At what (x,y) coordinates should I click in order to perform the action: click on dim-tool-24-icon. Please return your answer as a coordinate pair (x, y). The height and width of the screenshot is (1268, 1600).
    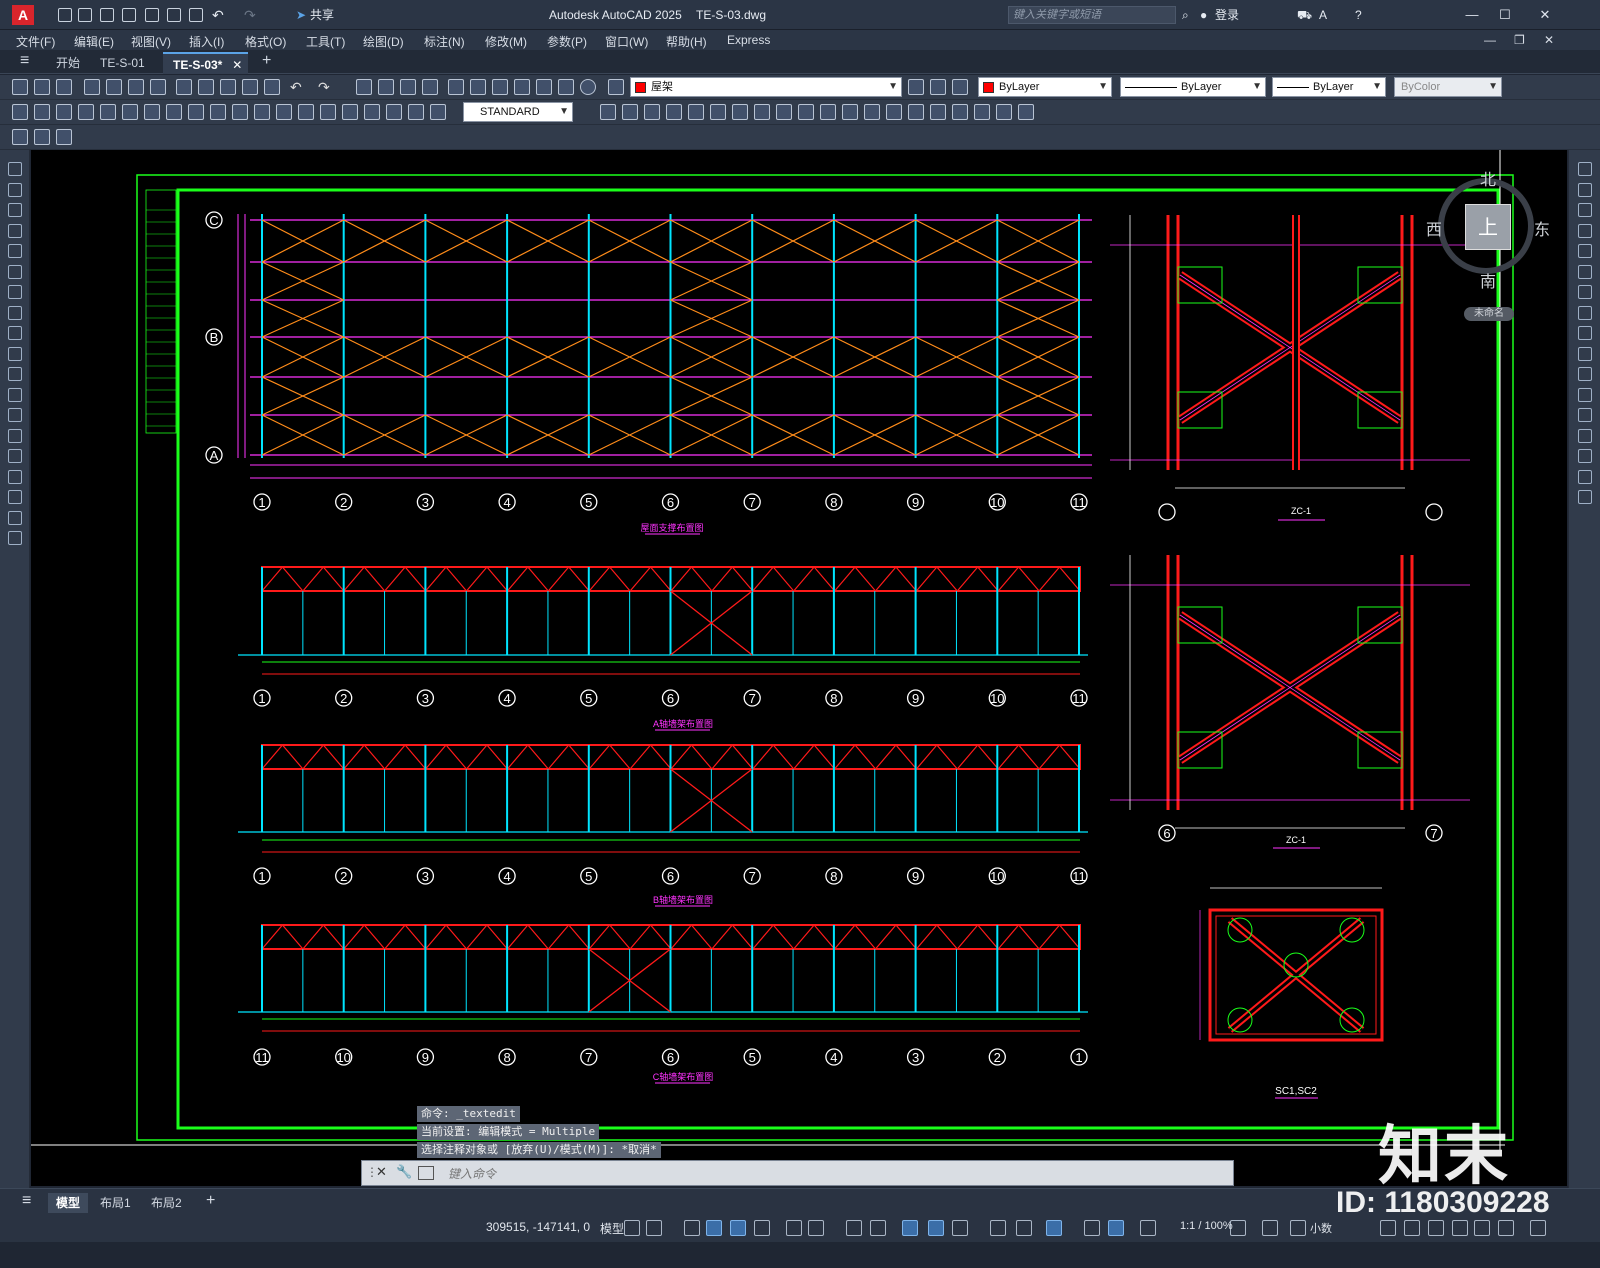
    Looking at the image, I should click on (674, 112).